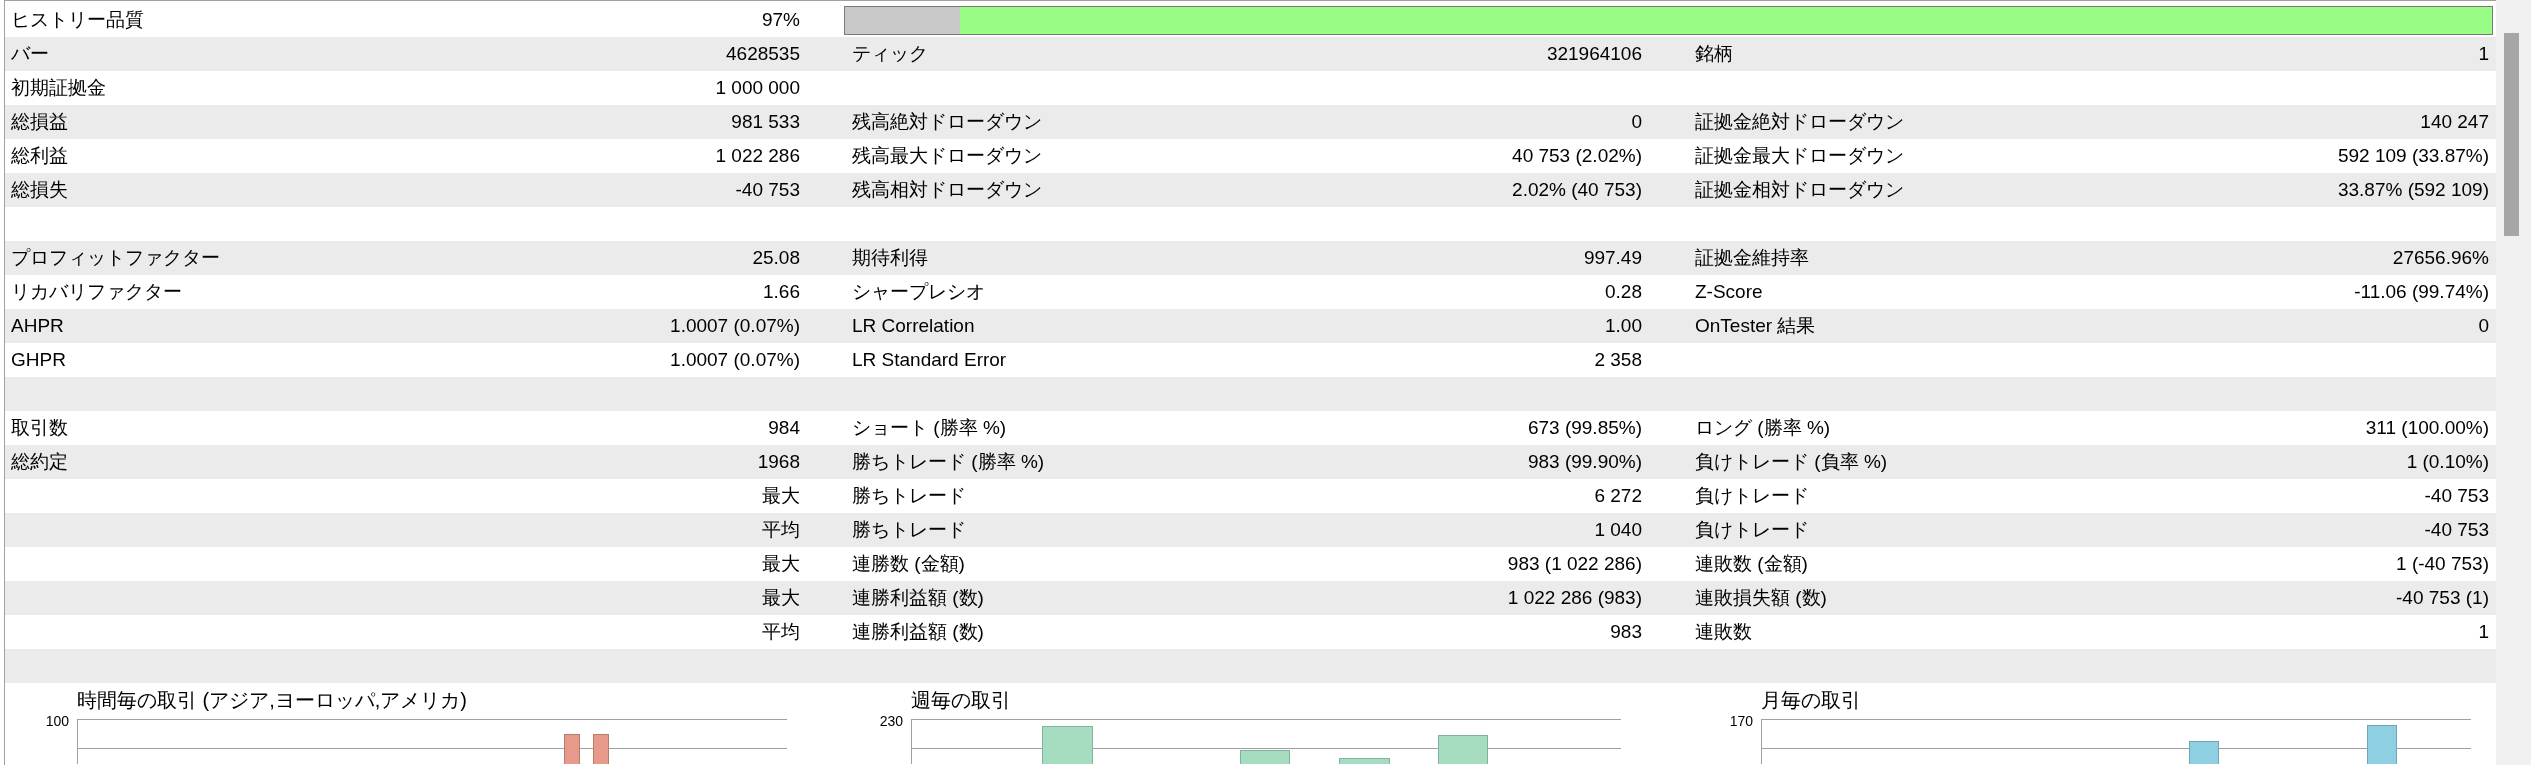  Describe the element at coordinates (39, 190) in the screenshot. I see `stat-label: 総損失` at that location.